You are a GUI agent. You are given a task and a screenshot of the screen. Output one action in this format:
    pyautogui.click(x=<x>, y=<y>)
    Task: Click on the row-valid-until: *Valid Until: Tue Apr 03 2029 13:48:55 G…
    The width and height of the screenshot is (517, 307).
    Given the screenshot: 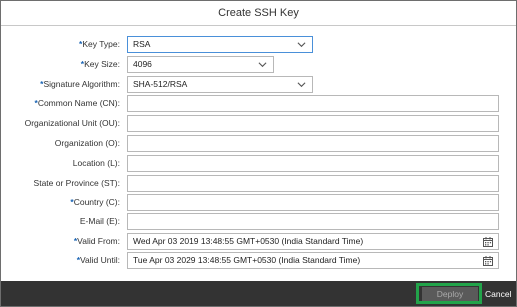 What is the action you would take?
    pyautogui.click(x=258, y=260)
    